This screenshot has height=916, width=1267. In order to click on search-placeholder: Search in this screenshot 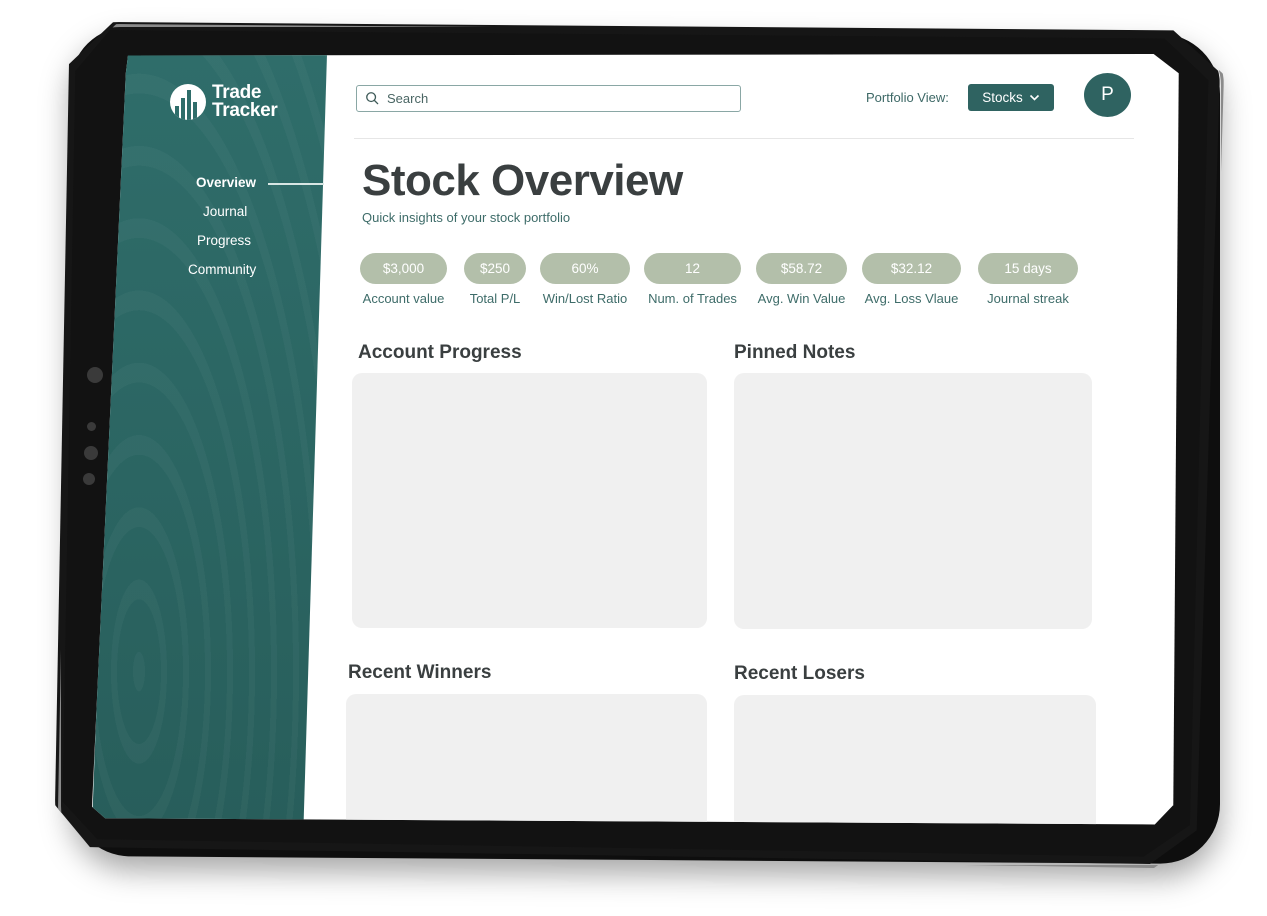, I will do `click(408, 98)`.